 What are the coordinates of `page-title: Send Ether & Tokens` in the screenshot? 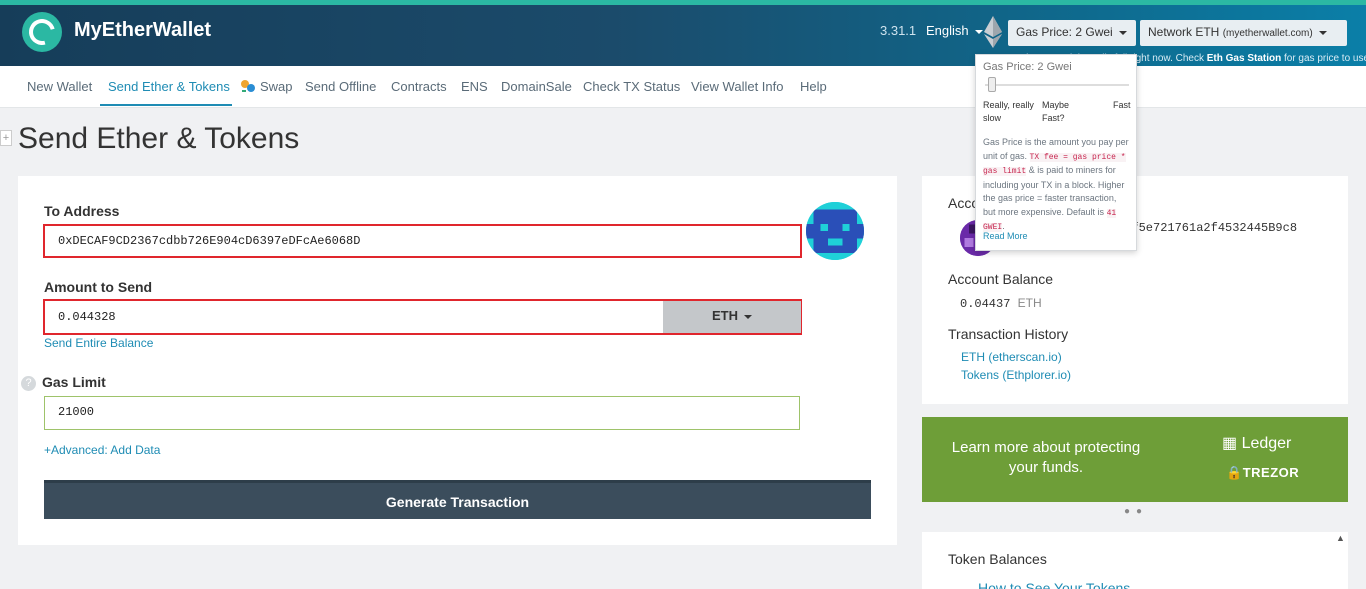 It's located at (159, 138).